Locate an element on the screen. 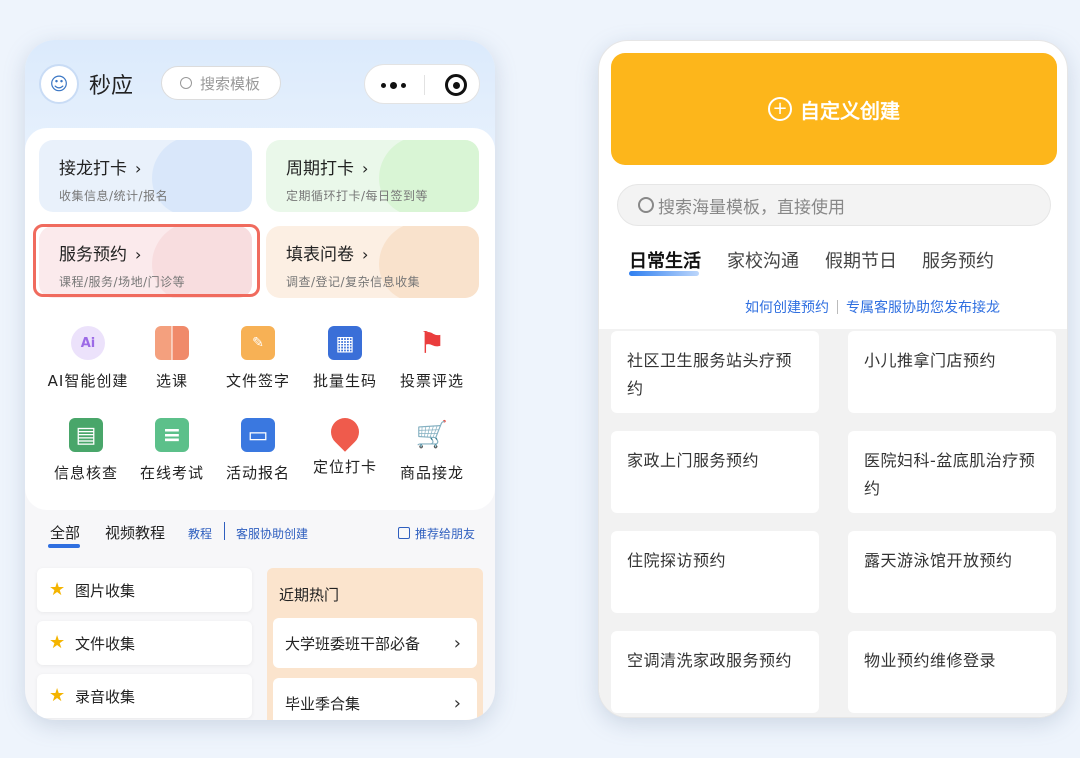 This screenshot has height=758, width=1080. grid-item-course: 选课 is located at coordinates (172, 358).